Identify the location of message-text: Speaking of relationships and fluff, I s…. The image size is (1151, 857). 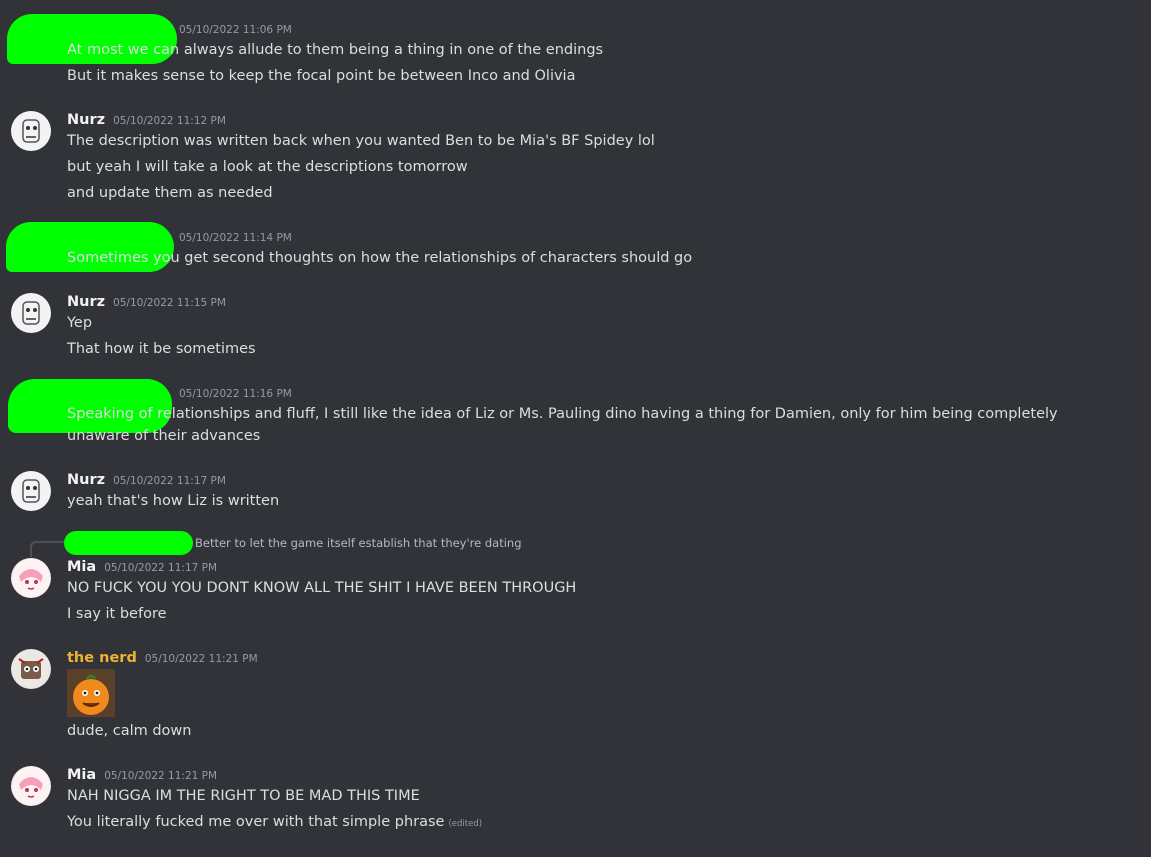
(562, 425).